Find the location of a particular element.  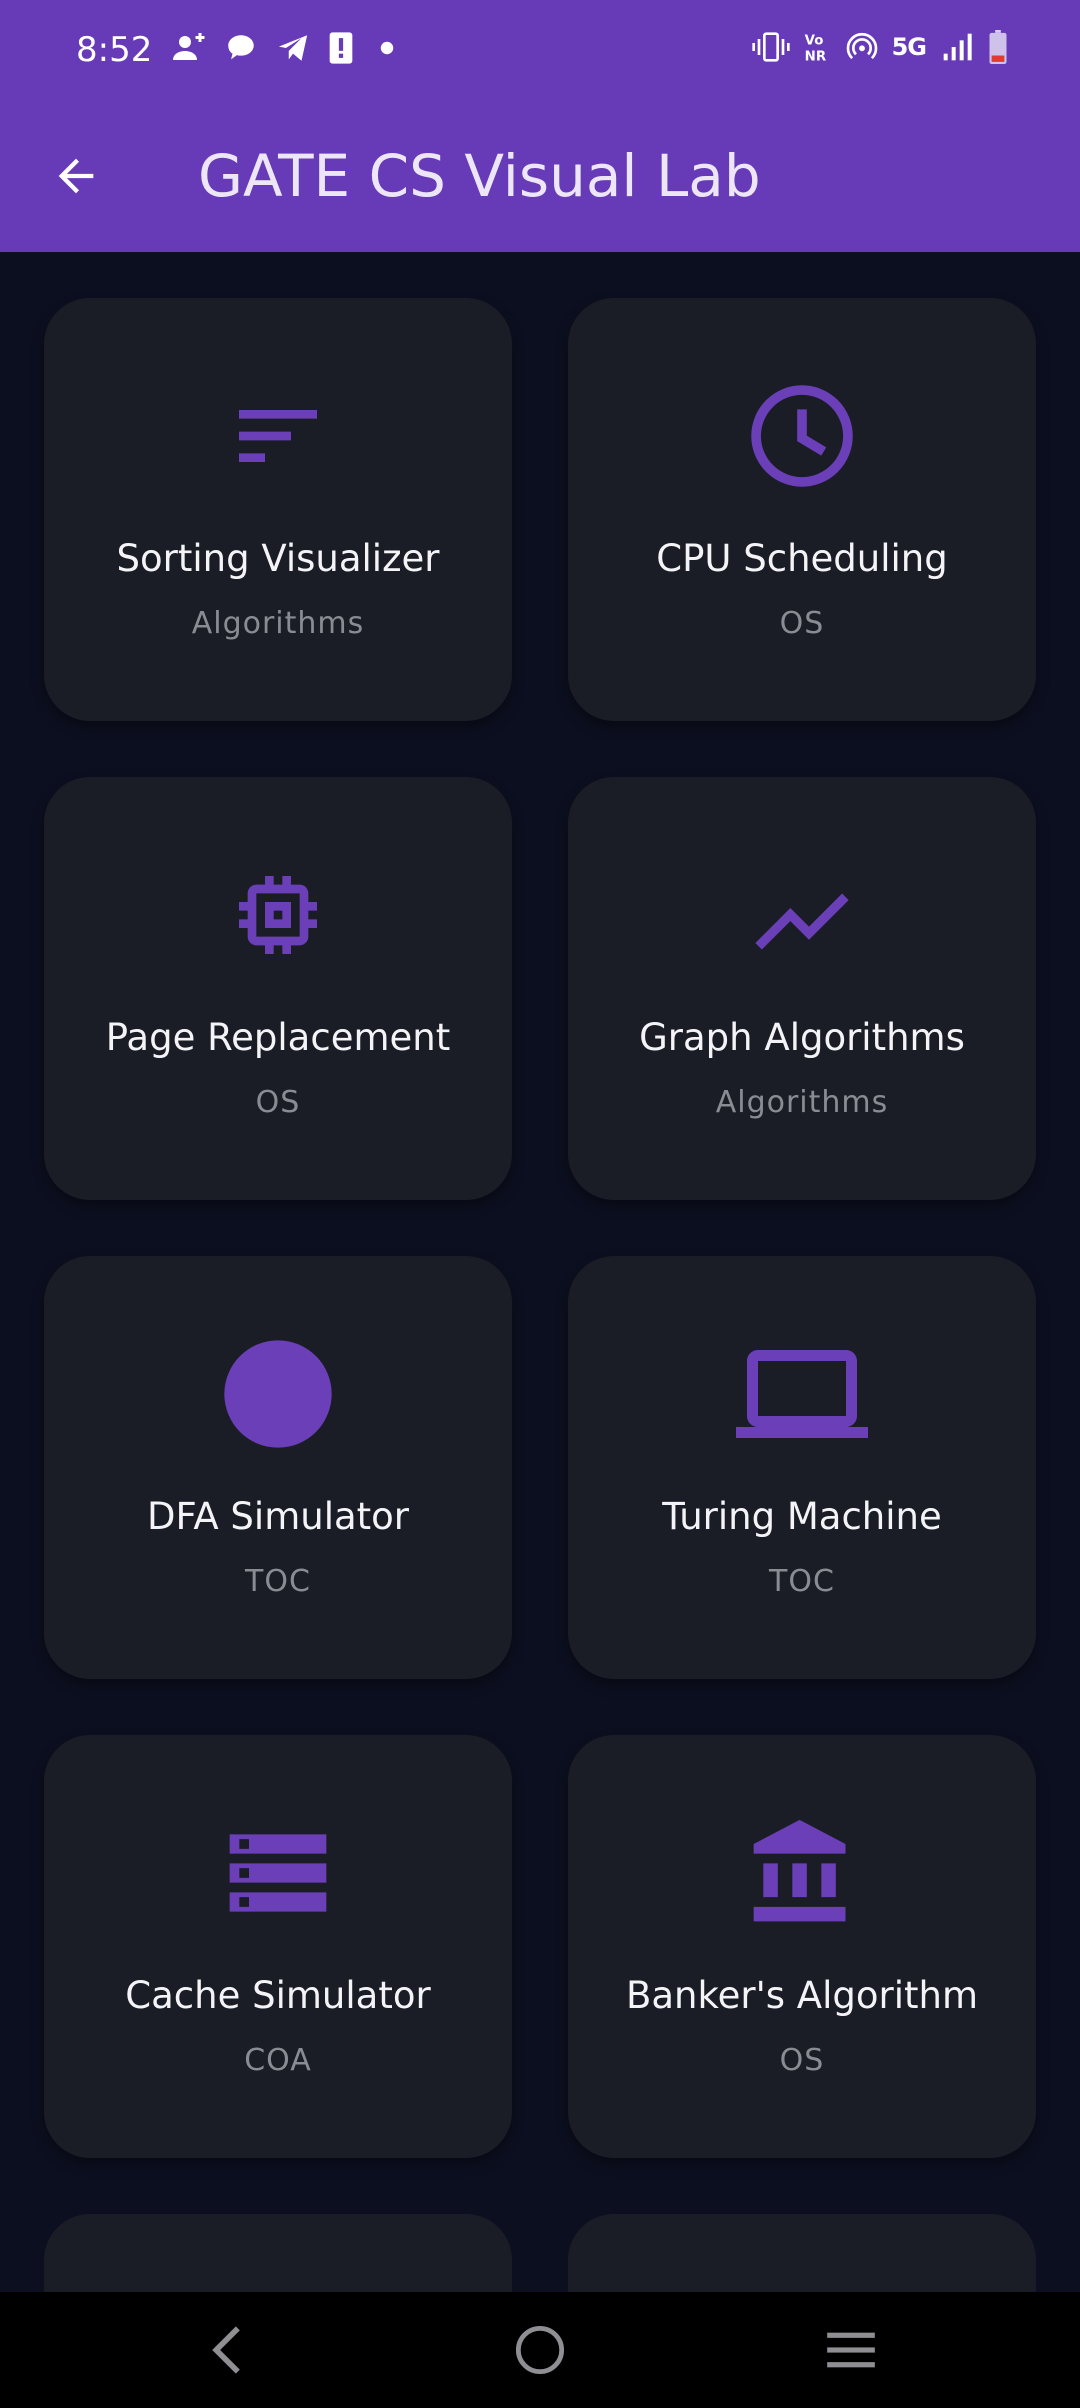

nav-home-icon is located at coordinates (540, 2350).